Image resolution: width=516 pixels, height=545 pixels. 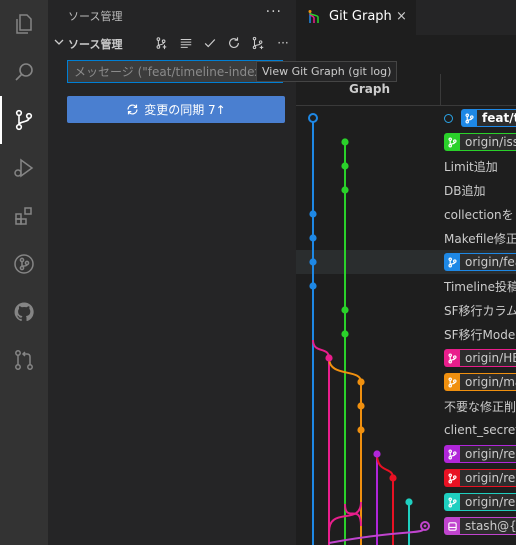 I want to click on commit-message: Makefile修正, so click(x=480, y=238).